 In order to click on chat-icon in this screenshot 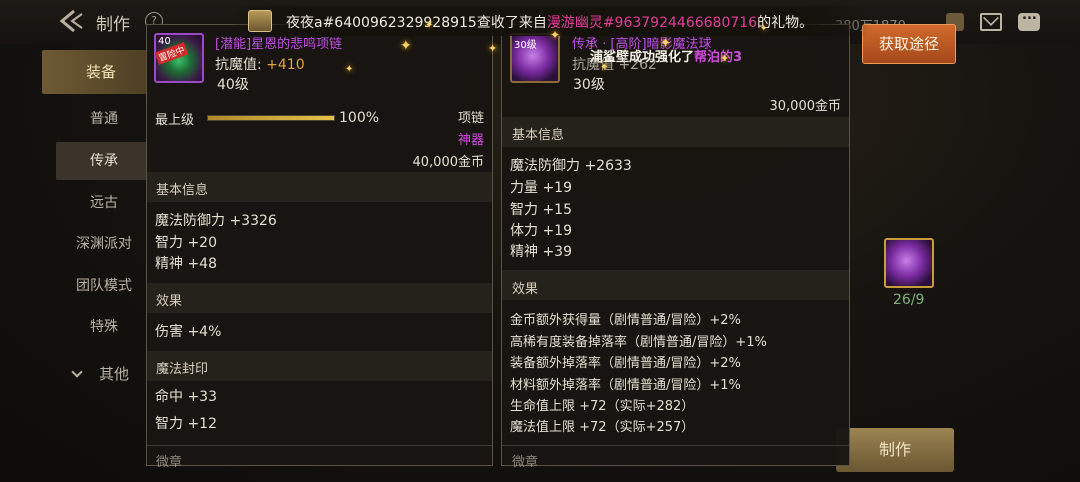, I will do `click(1029, 19)`.